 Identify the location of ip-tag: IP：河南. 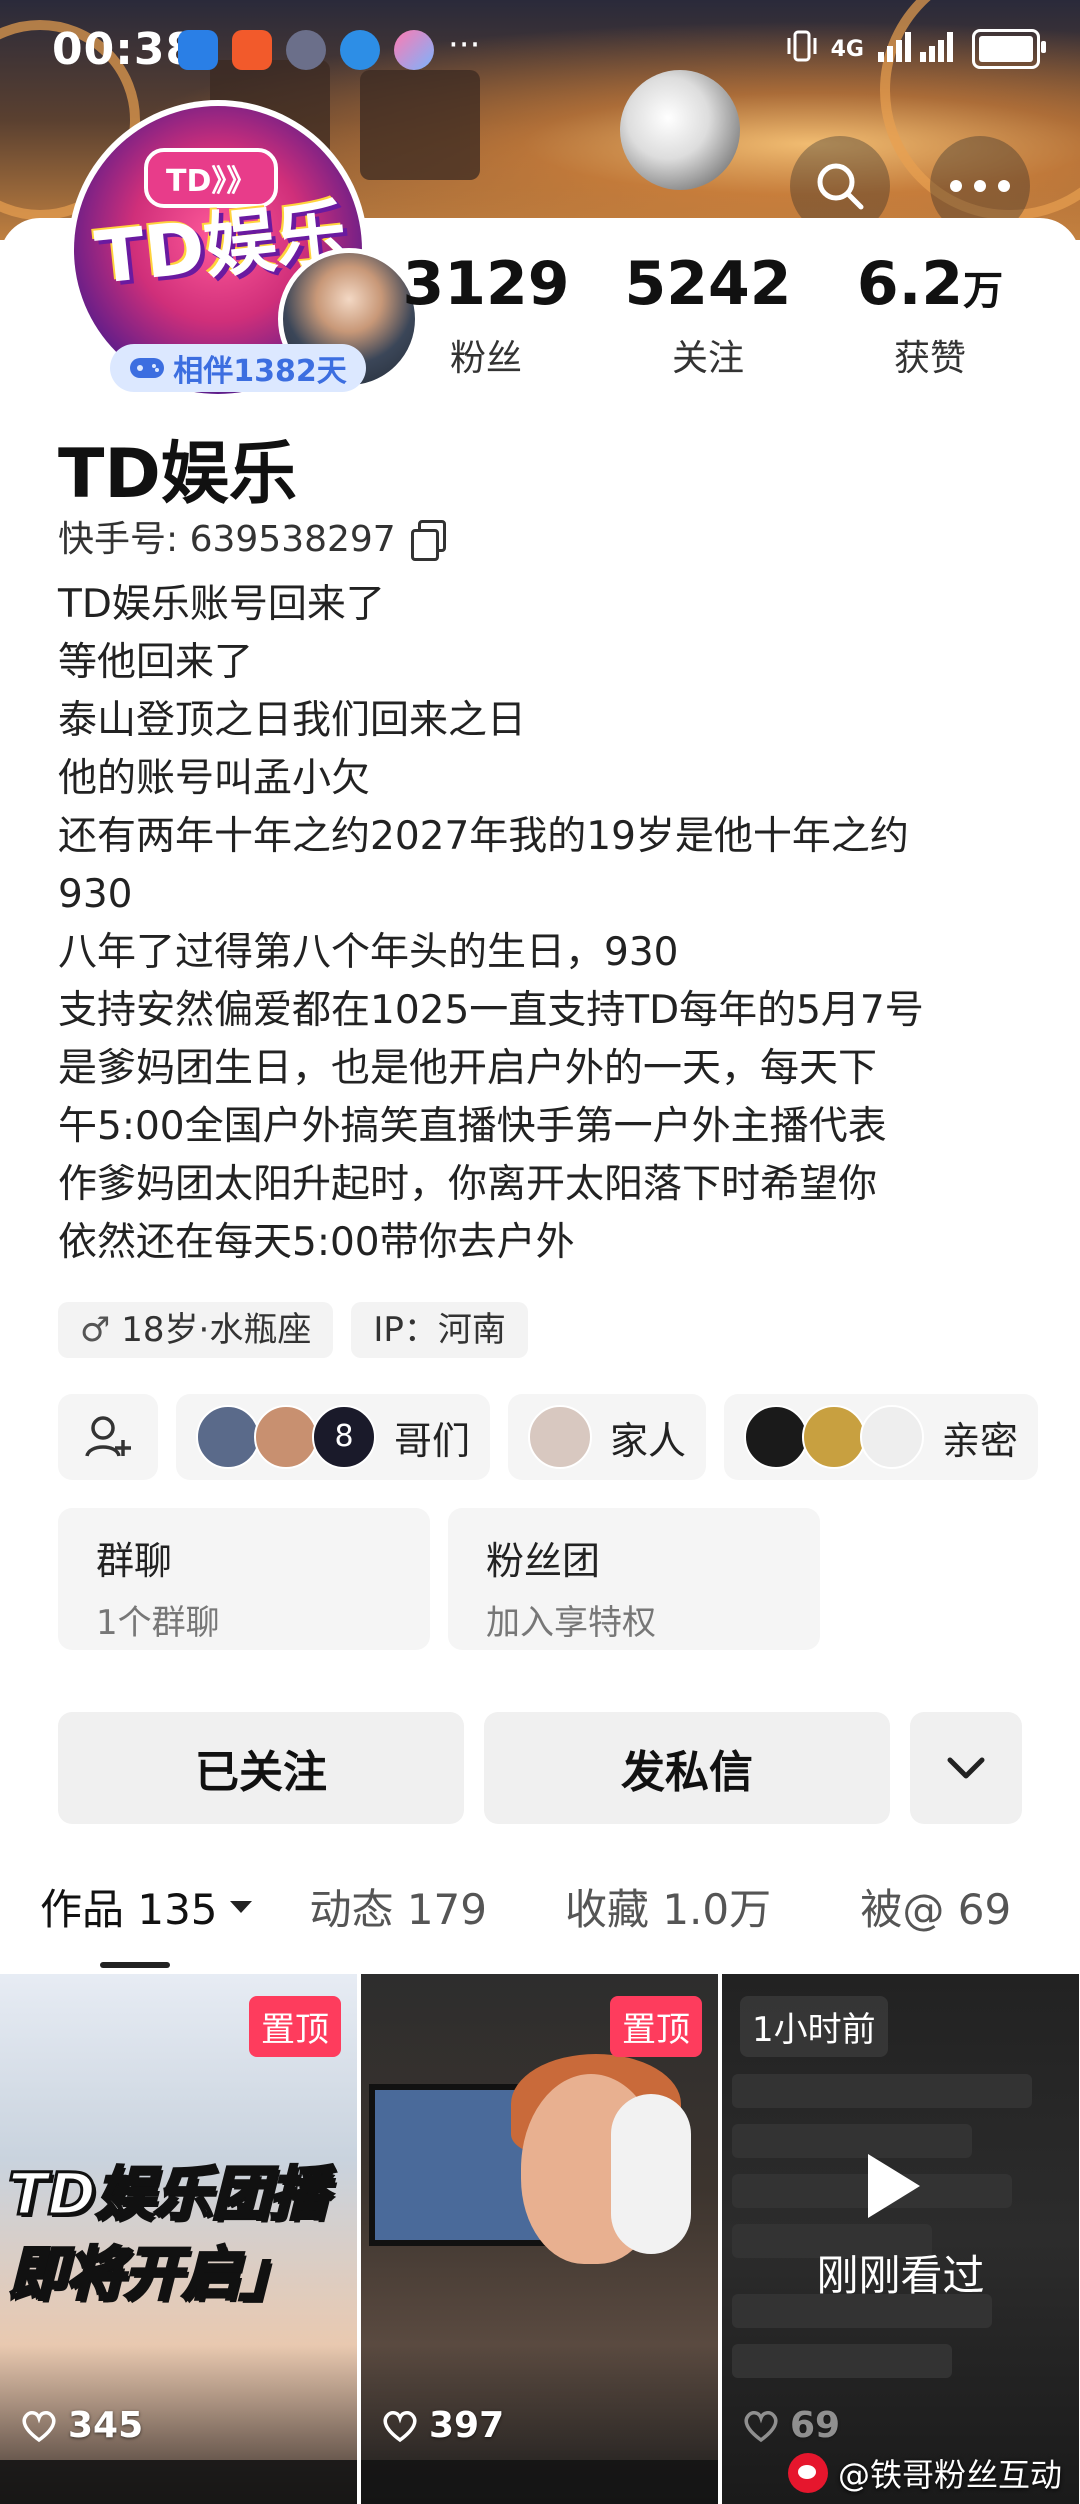
(439, 1330).